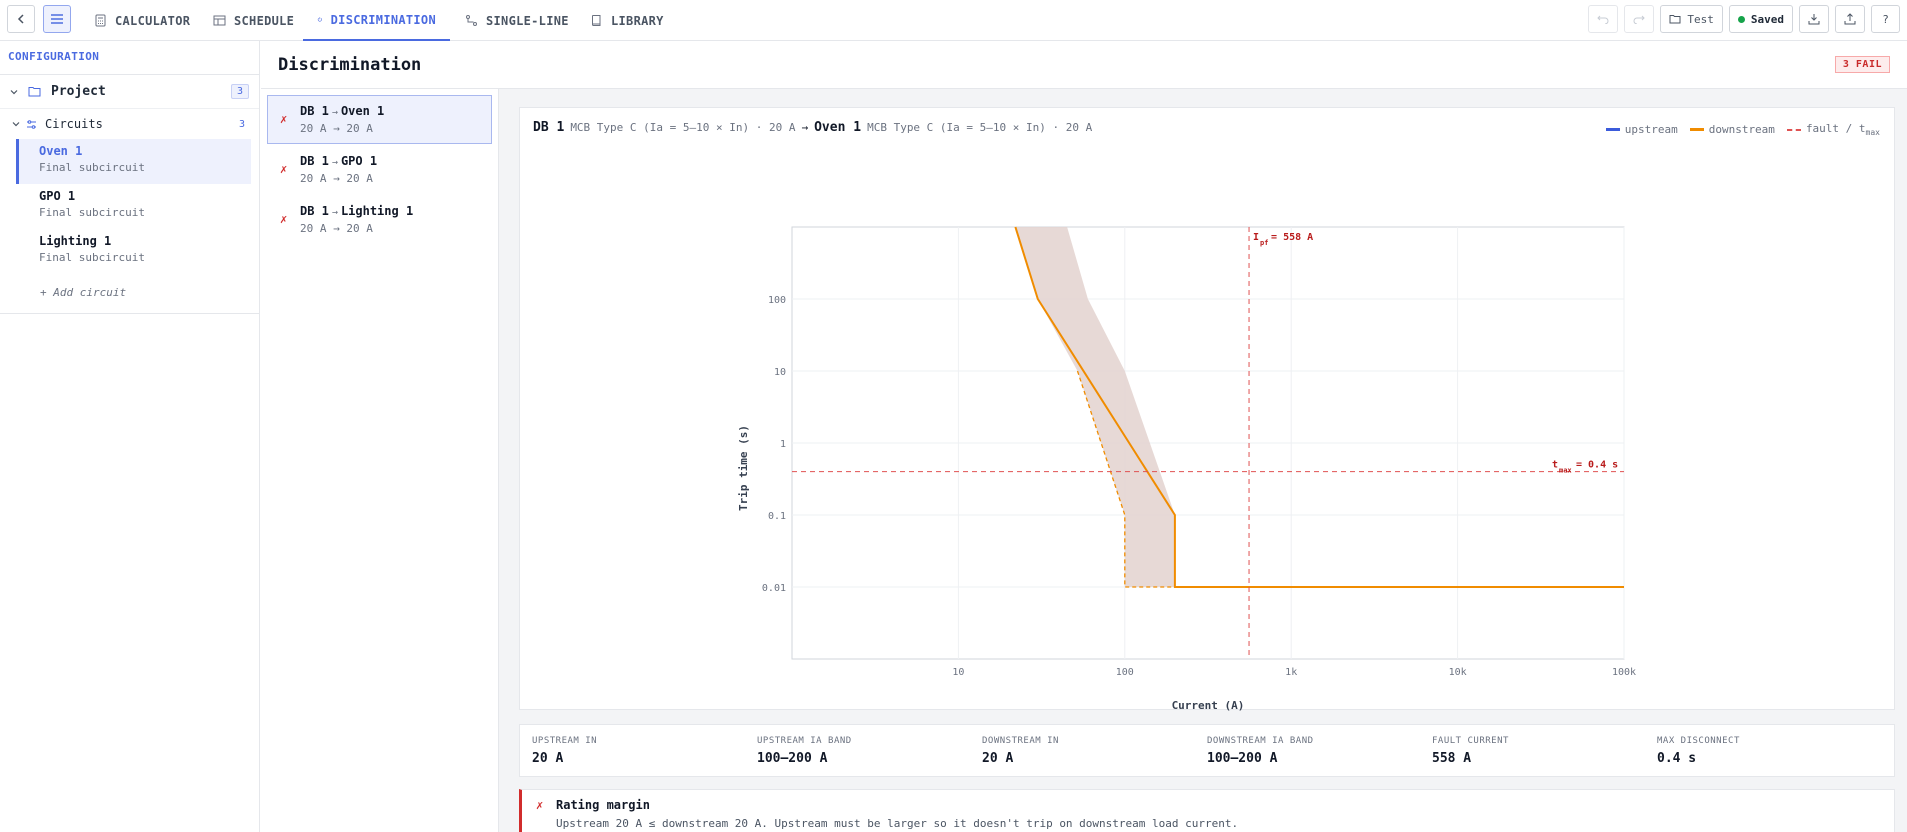  I want to click on save-status: Saved, so click(1760, 19).